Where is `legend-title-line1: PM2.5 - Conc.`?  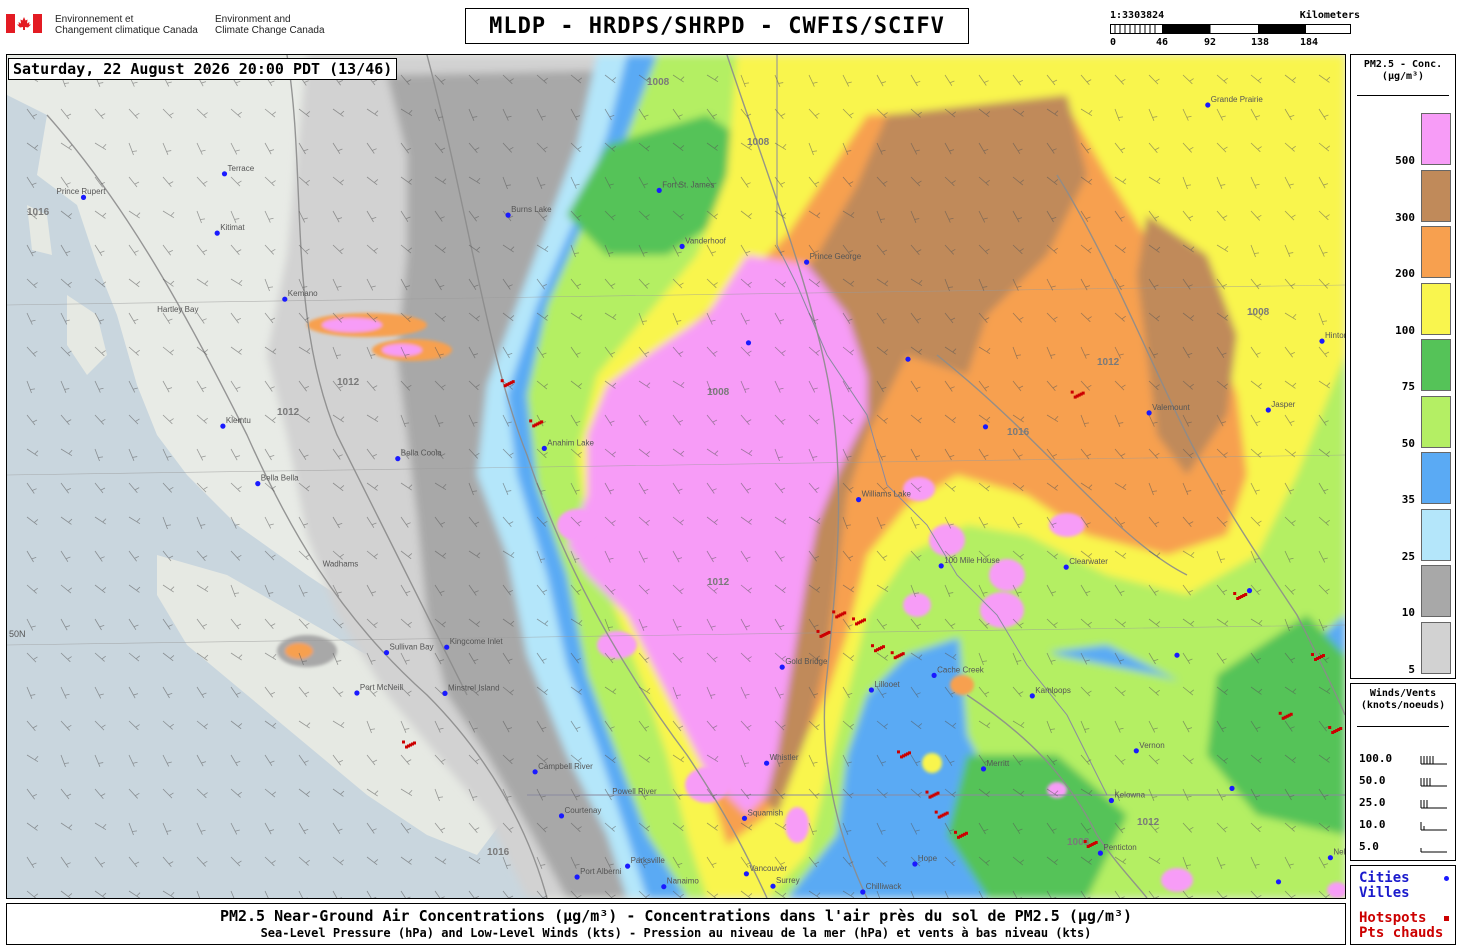
legend-title-line1: PM2.5 - Conc. is located at coordinates (1403, 64).